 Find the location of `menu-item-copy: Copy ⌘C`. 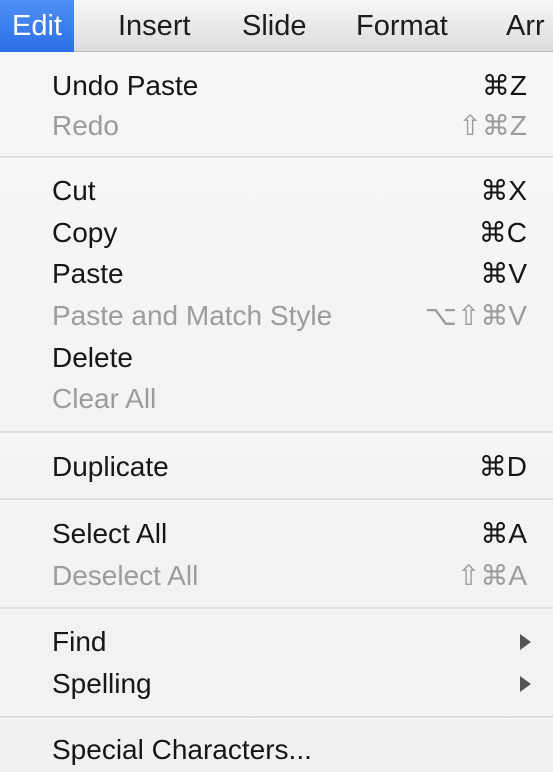

menu-item-copy: Copy ⌘C is located at coordinates (276, 233).